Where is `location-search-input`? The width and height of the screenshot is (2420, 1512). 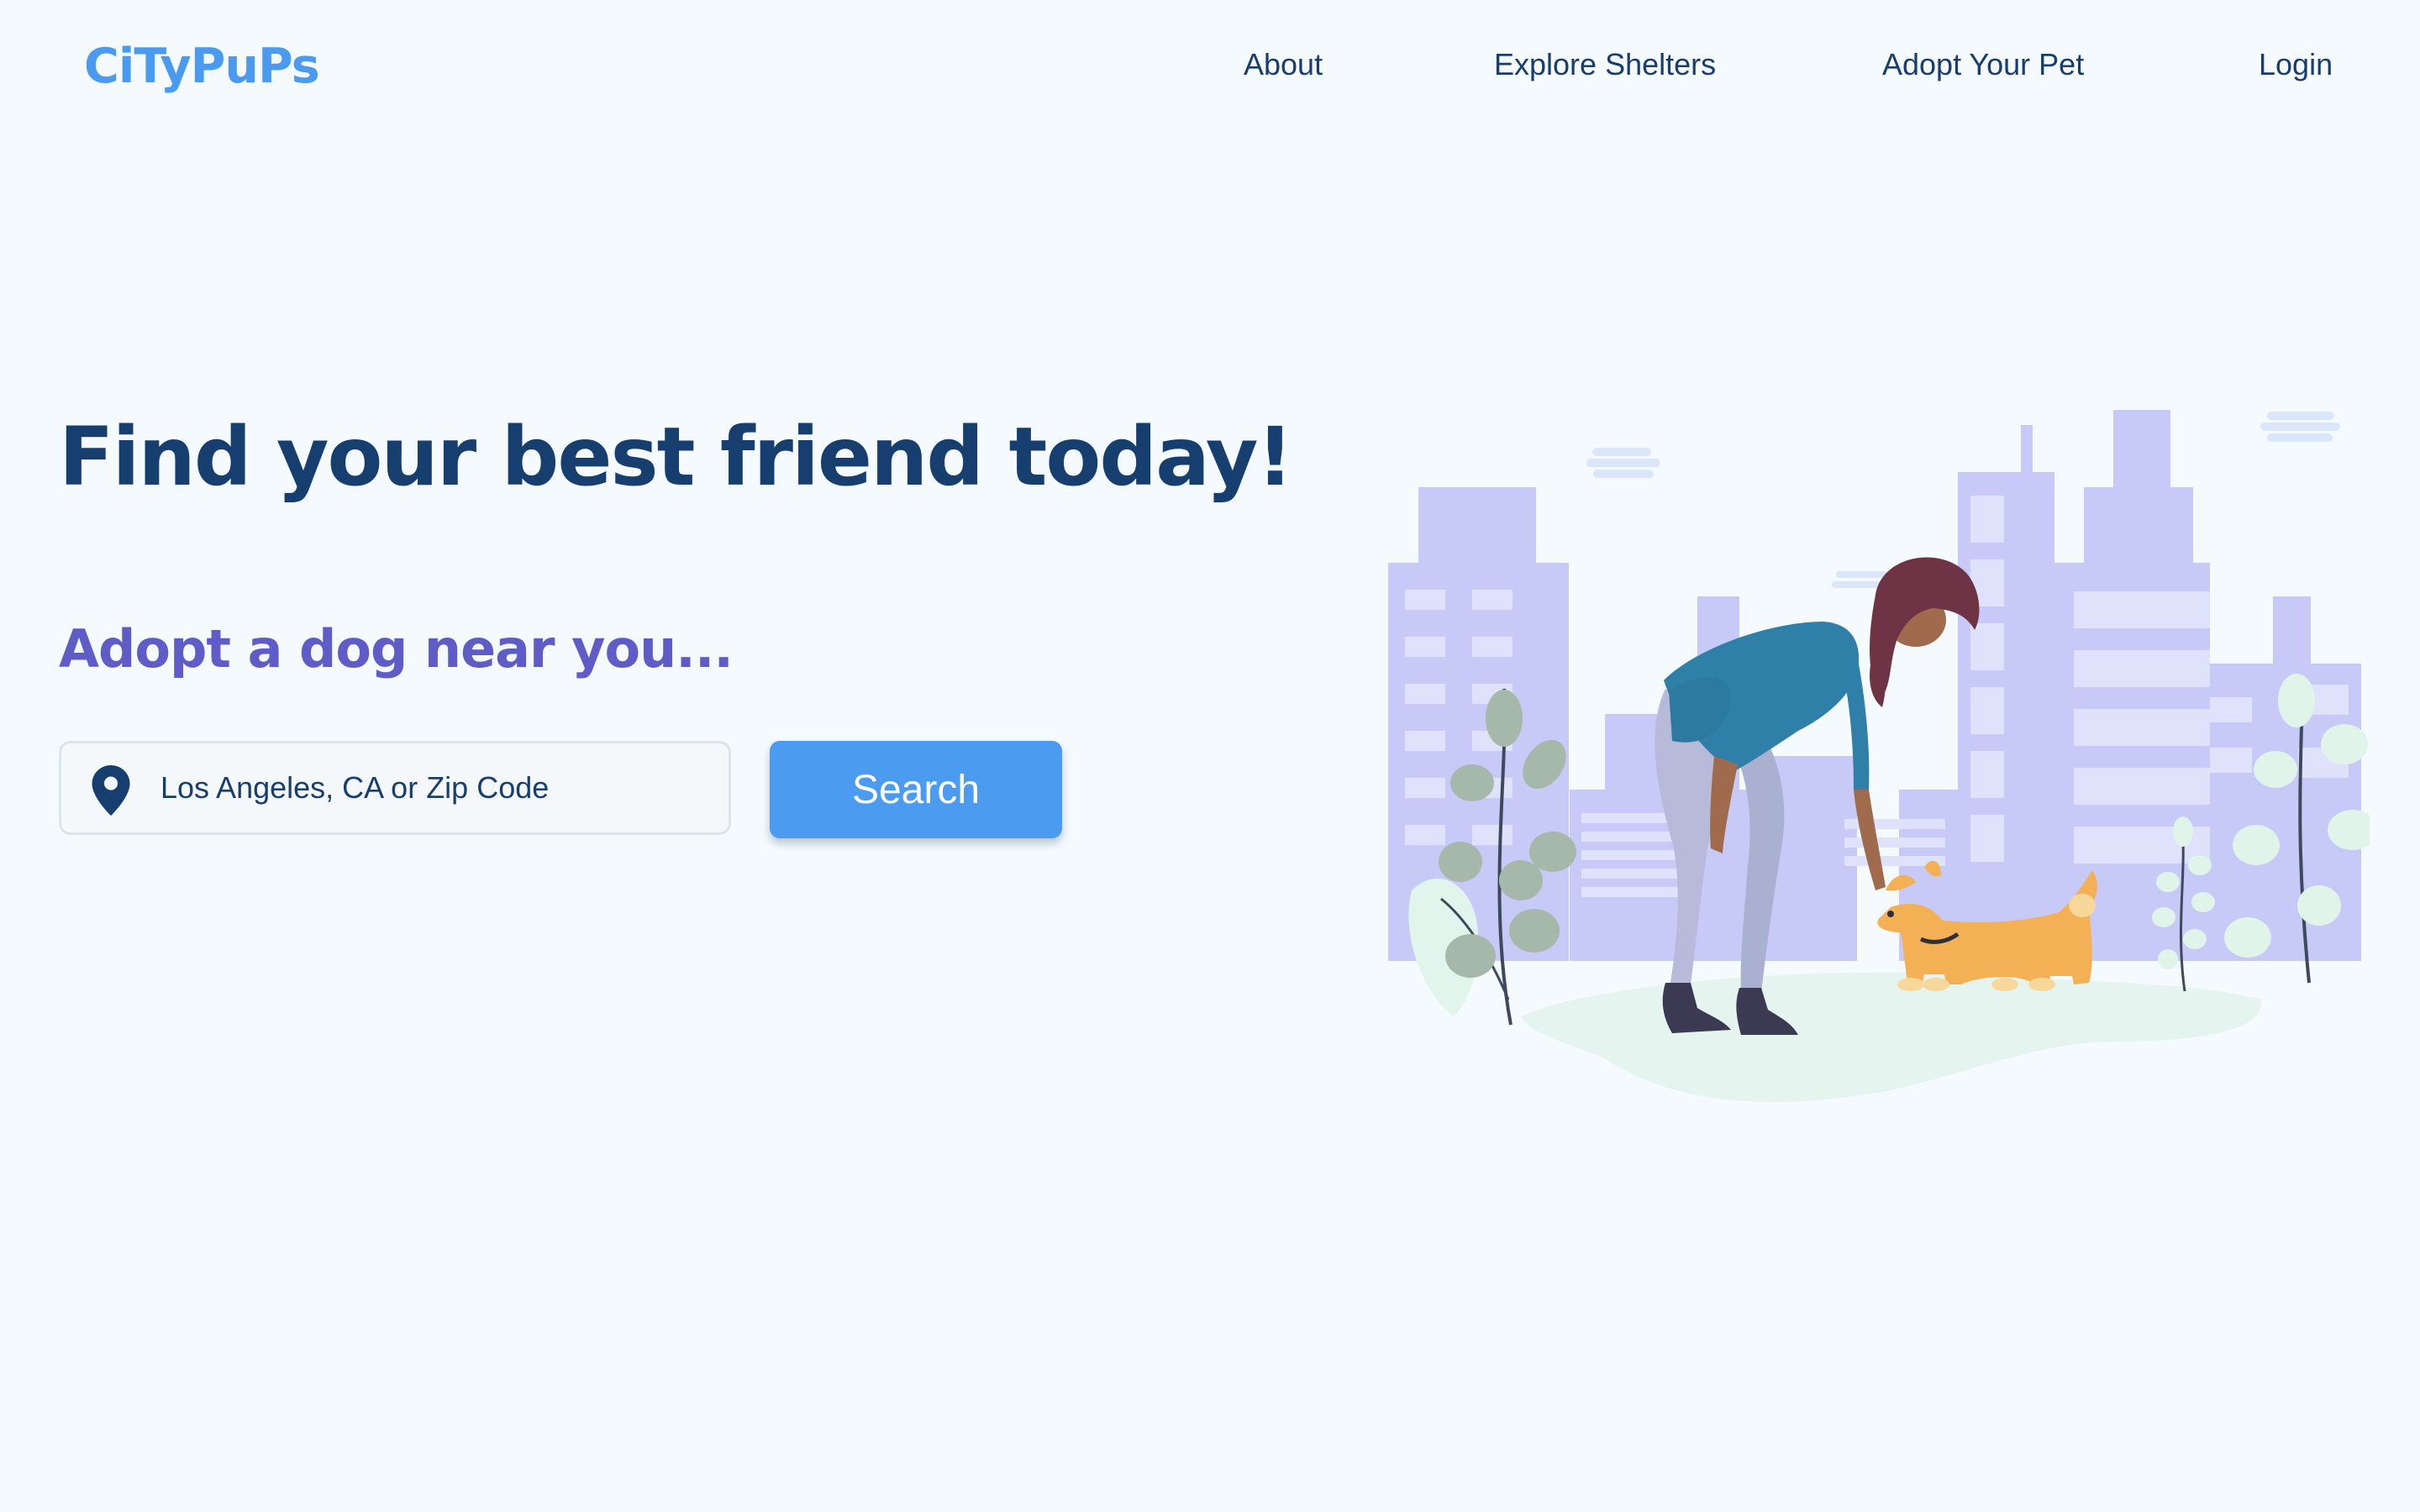 location-search-input is located at coordinates (429, 787).